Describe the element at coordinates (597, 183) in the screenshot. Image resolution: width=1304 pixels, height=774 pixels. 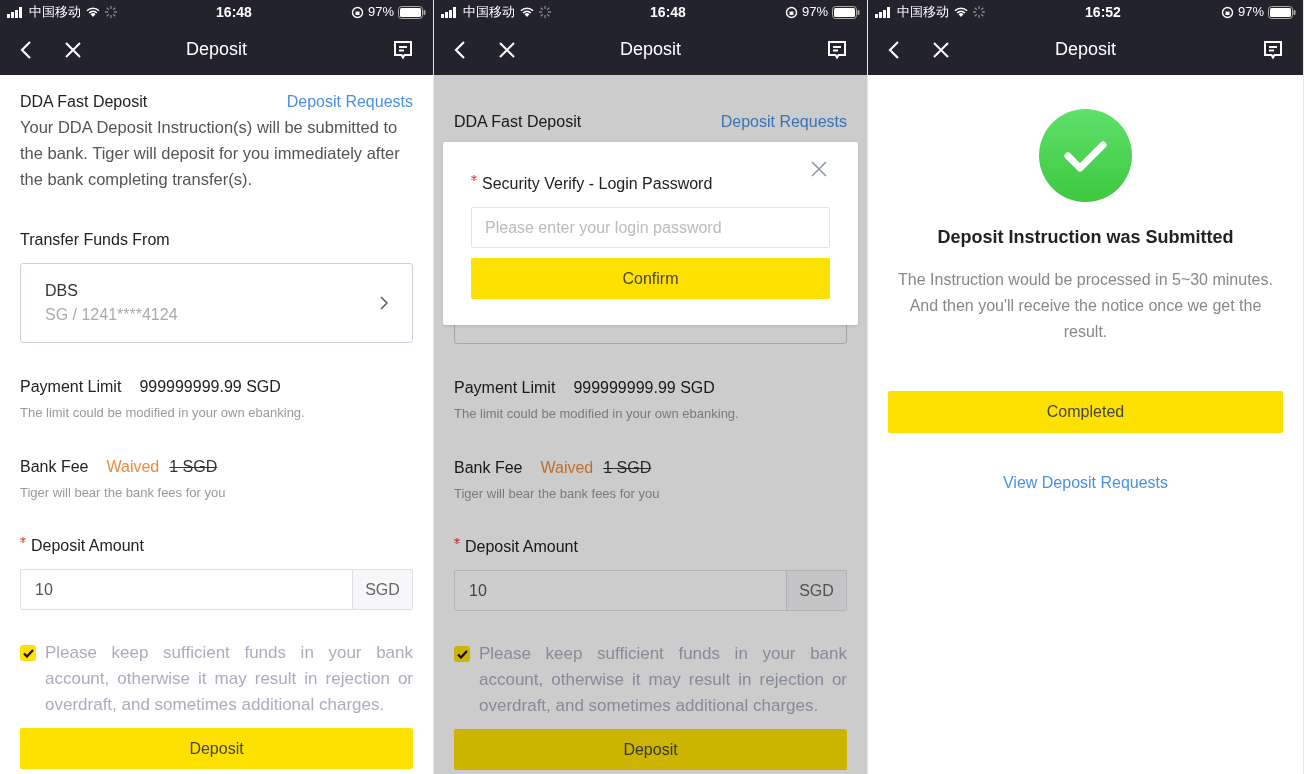
I see `dialog-title: Security Verify - Login Password` at that location.